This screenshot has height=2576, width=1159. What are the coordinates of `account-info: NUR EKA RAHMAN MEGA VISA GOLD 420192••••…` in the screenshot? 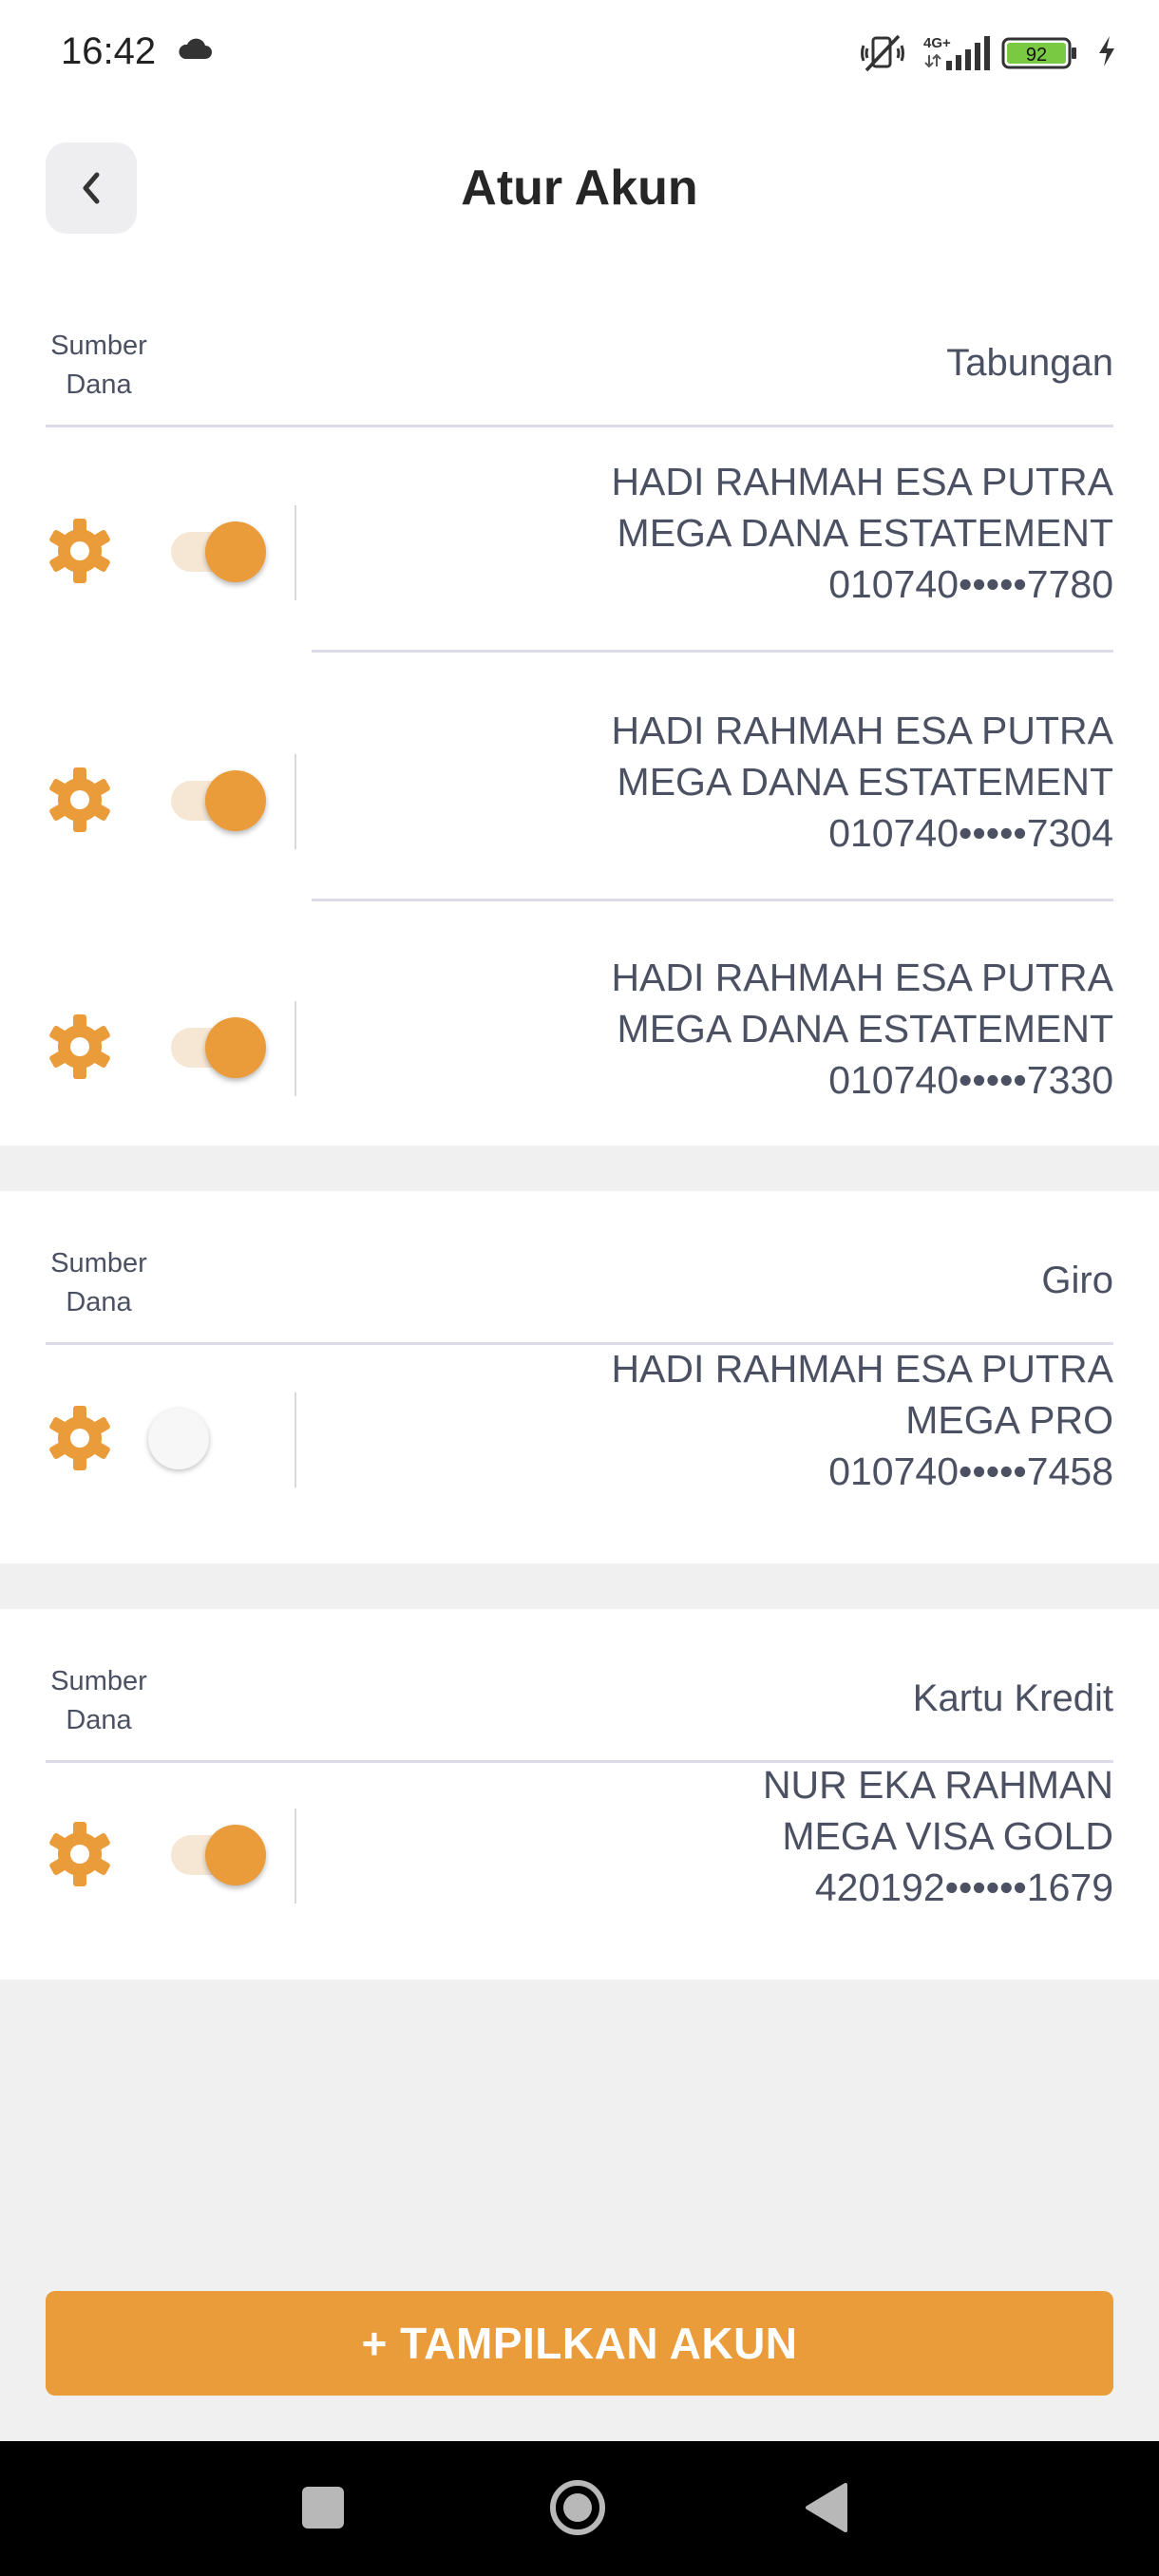 It's located at (938, 1836).